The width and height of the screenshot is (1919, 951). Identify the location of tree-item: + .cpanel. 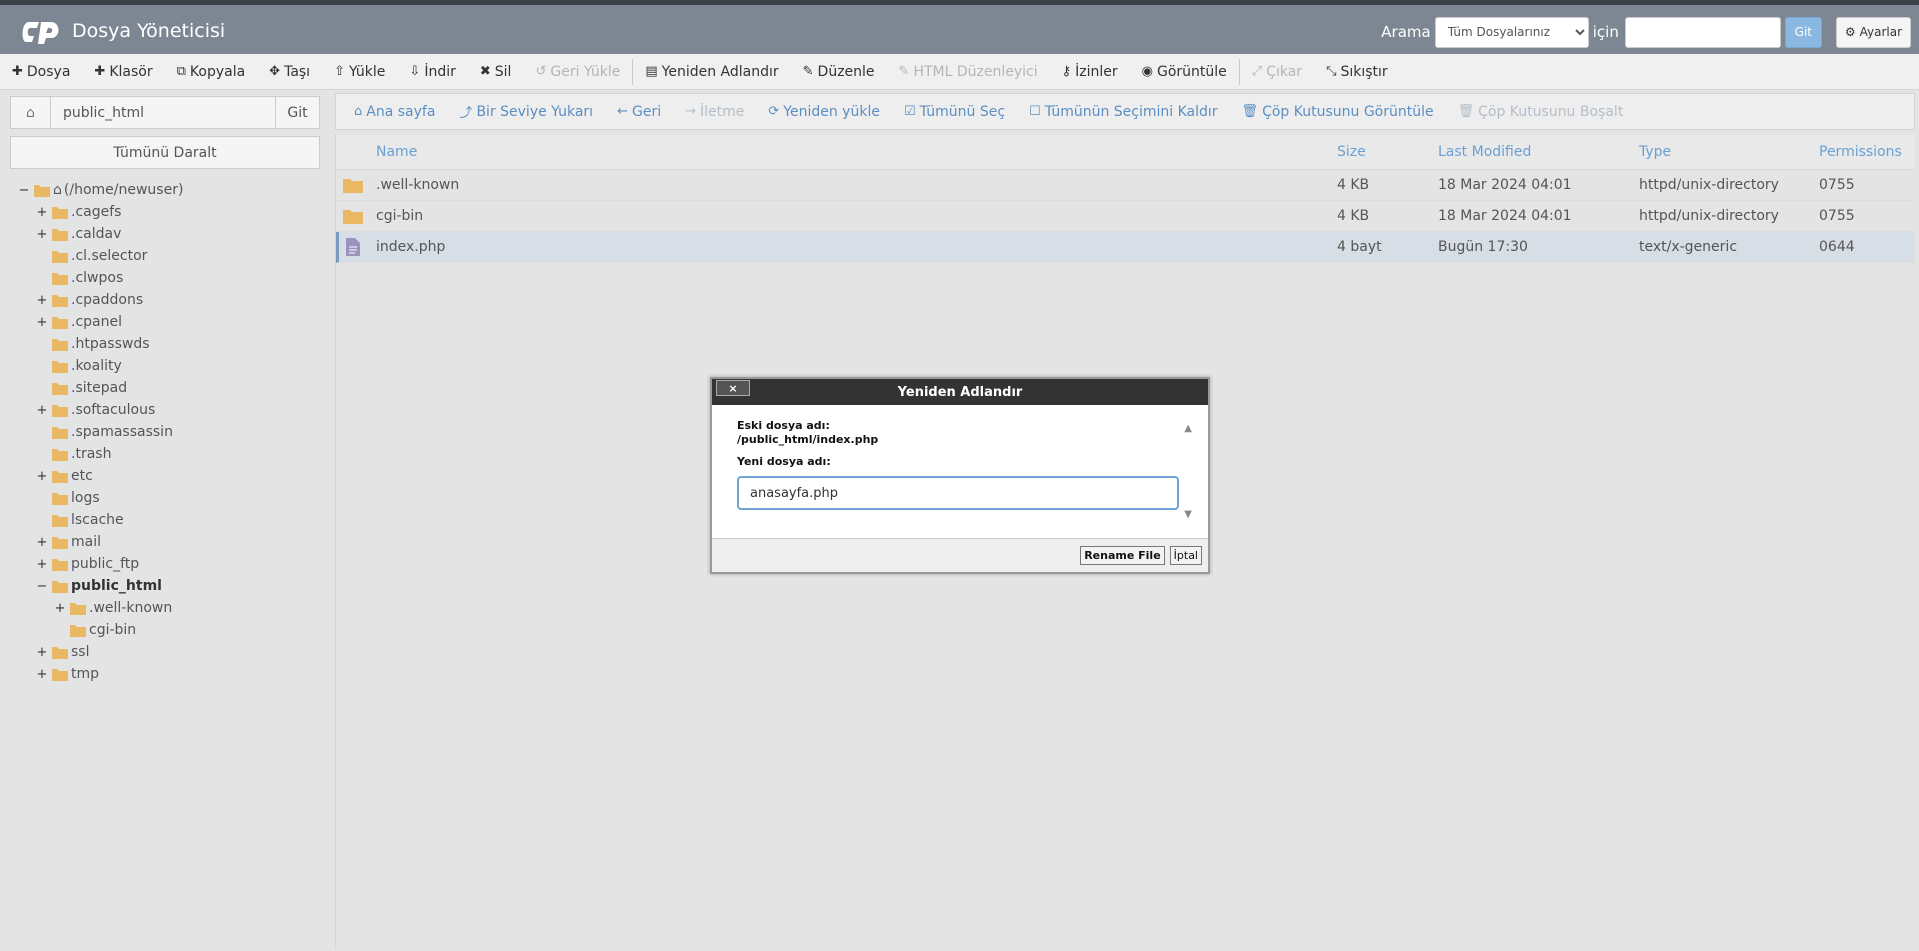
(165, 322).